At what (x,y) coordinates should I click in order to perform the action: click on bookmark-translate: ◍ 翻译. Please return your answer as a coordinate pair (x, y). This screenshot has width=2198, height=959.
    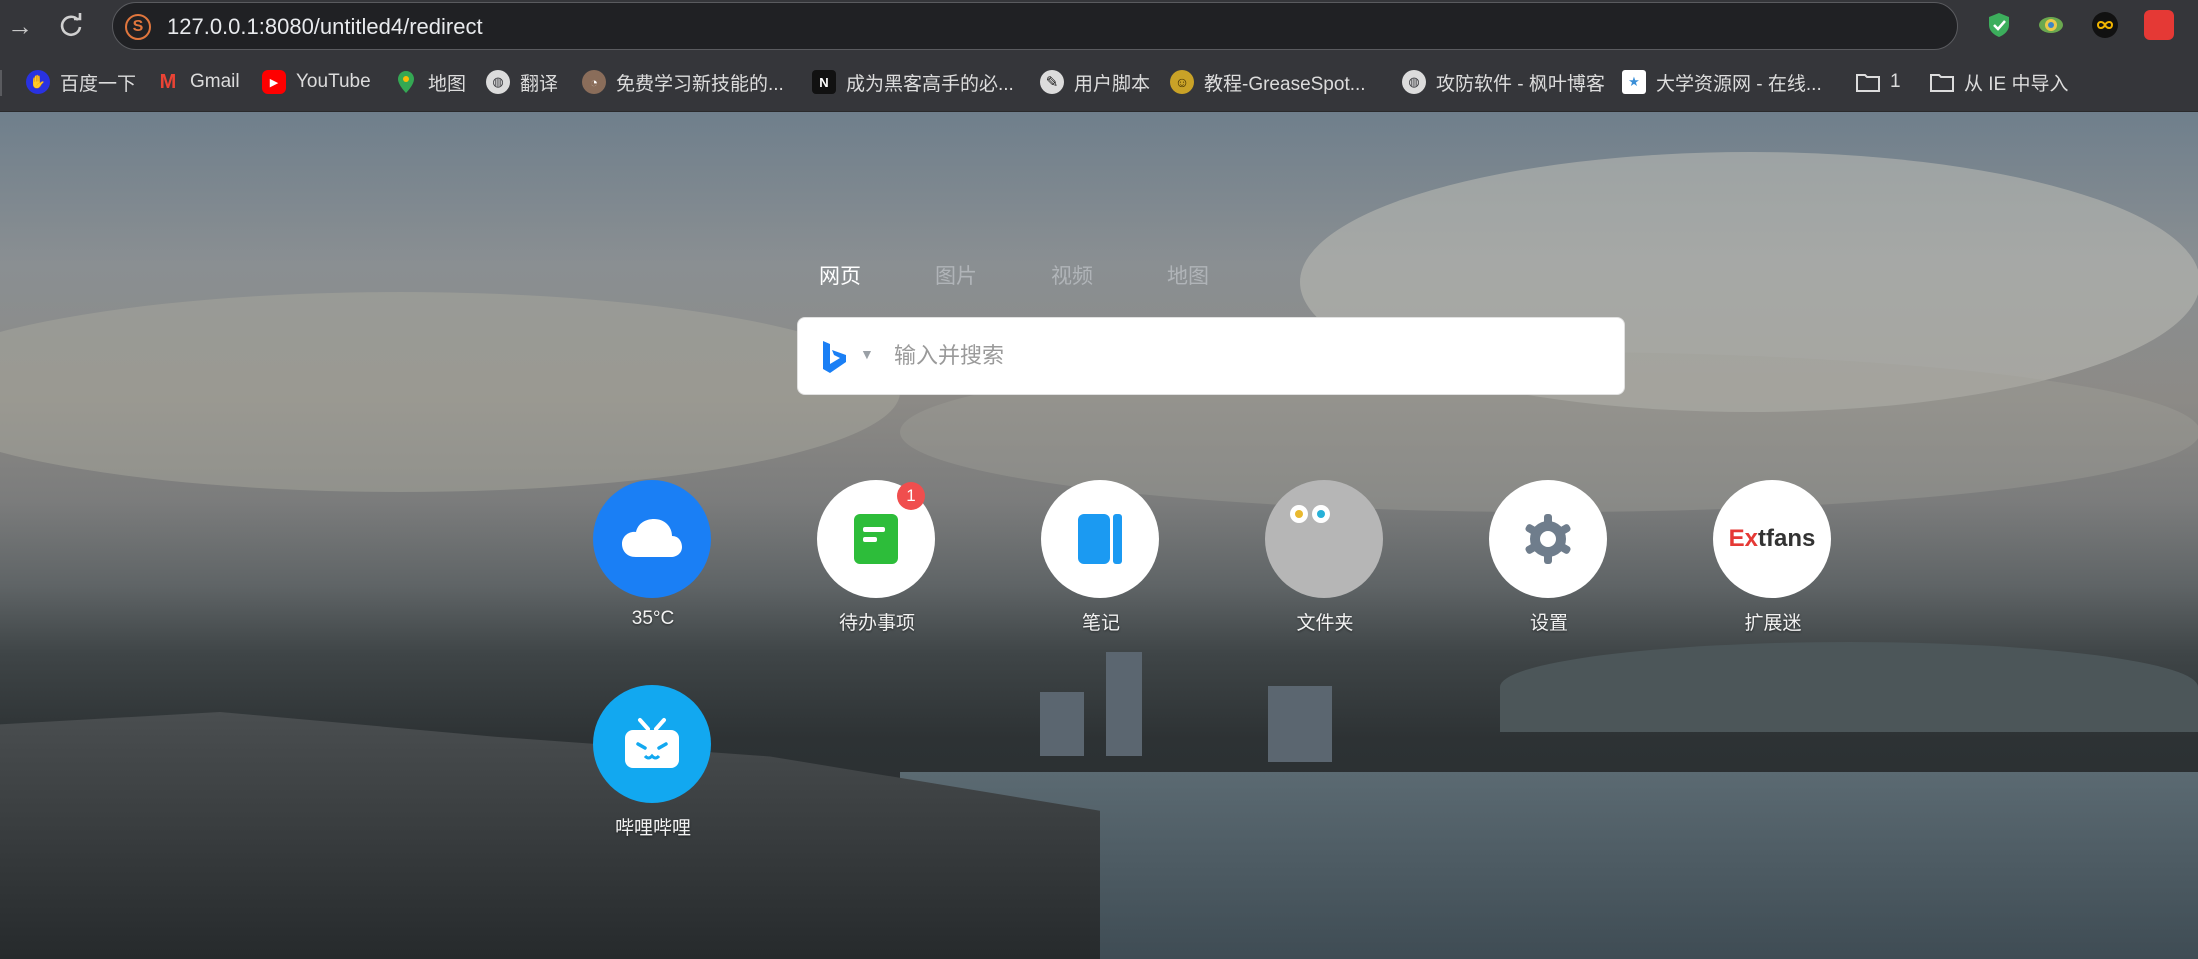
    Looking at the image, I should click on (522, 82).